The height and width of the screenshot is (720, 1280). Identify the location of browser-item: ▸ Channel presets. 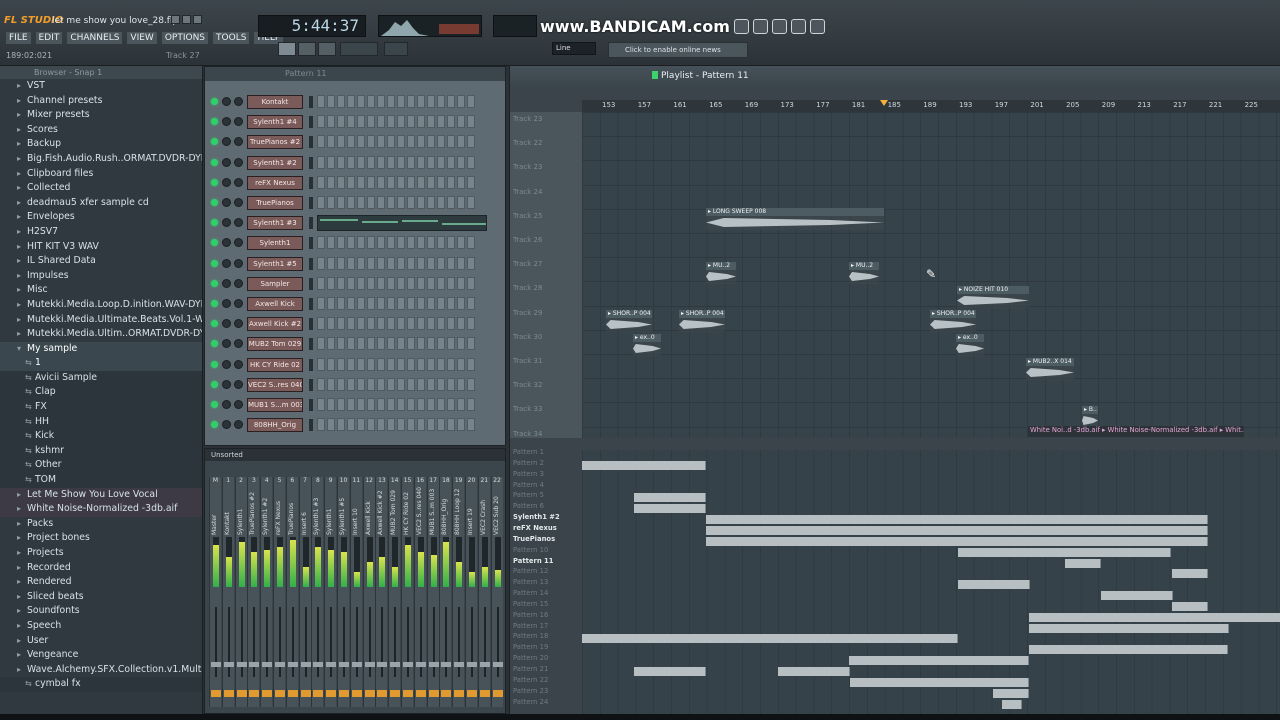
(101, 101).